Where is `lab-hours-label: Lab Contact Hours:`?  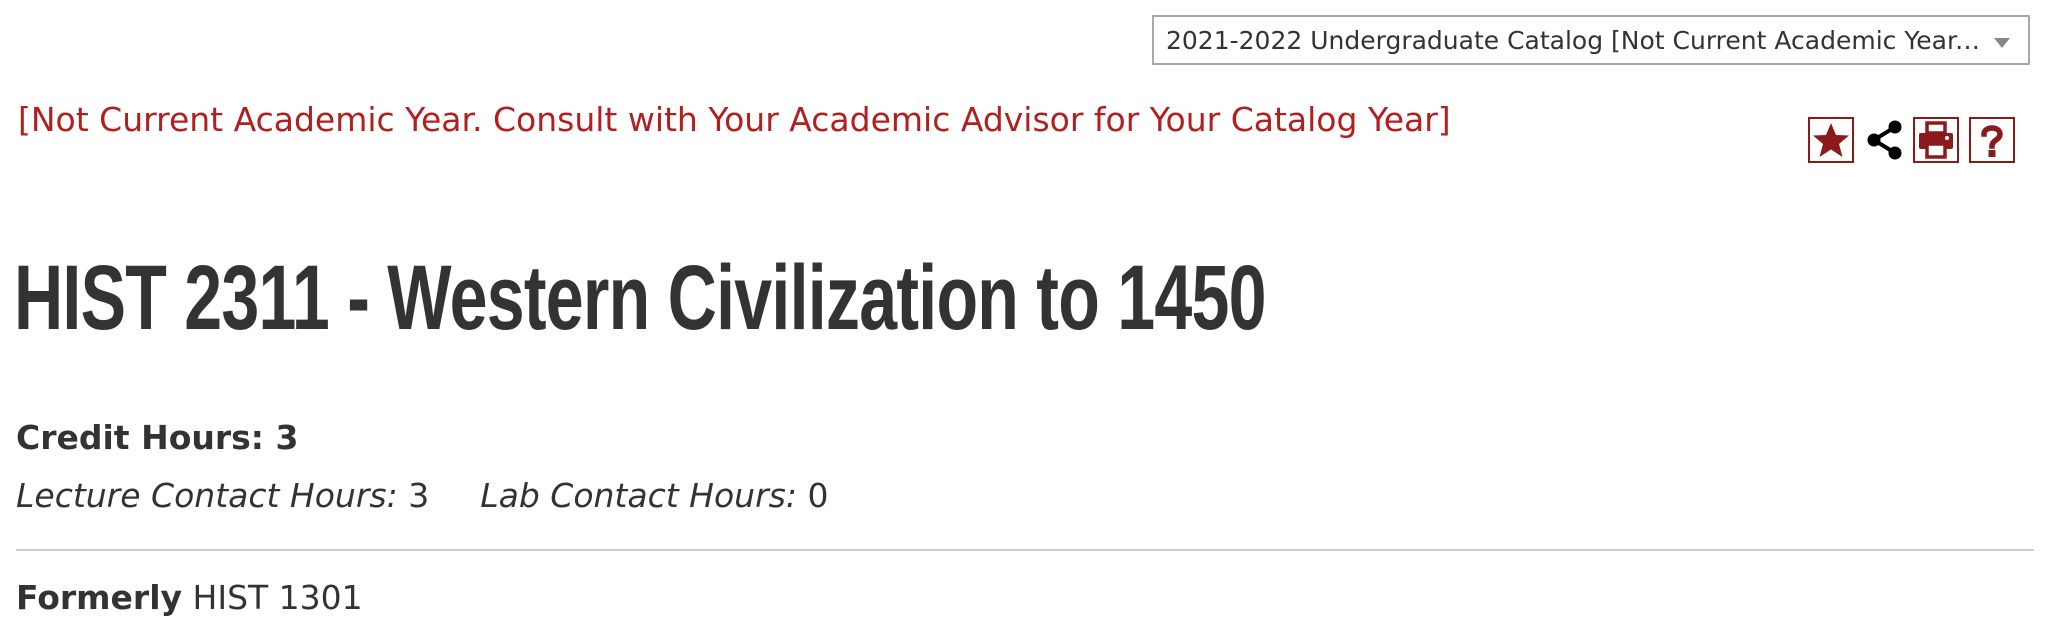
lab-hours-label: Lab Contact Hours: is located at coordinates (638, 495).